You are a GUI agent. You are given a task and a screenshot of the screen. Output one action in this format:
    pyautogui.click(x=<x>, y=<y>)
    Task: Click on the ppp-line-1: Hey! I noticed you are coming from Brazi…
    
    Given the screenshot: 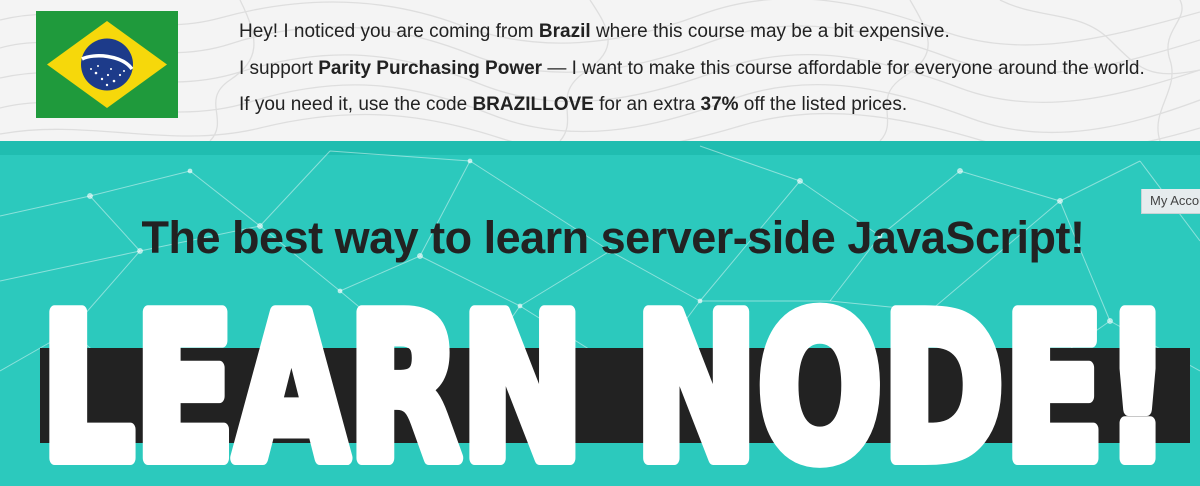 What is the action you would take?
    pyautogui.click(x=719, y=32)
    